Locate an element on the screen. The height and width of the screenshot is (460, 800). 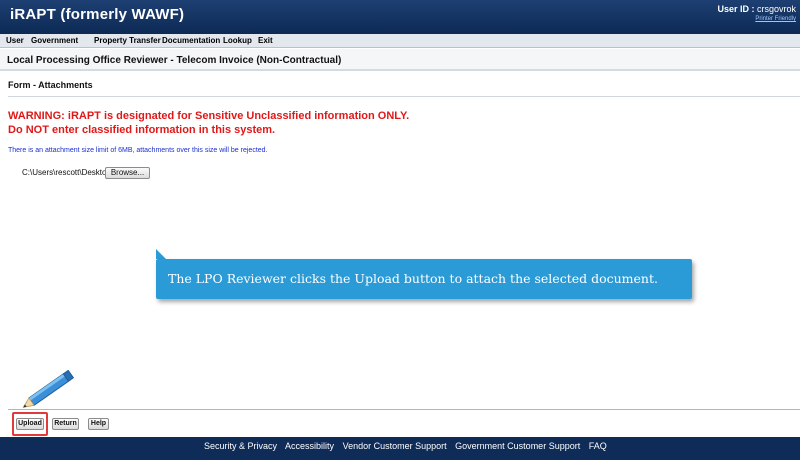
upload-button: Upload is located at coordinates (30, 424).